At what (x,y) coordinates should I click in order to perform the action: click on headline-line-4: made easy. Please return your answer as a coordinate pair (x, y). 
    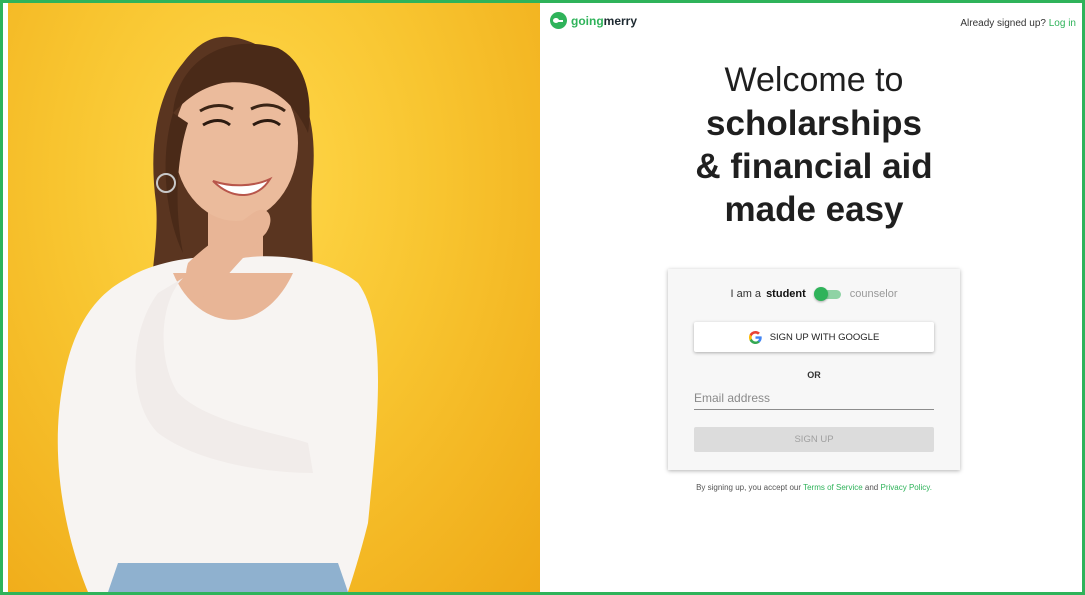
    Looking at the image, I should click on (814, 209).